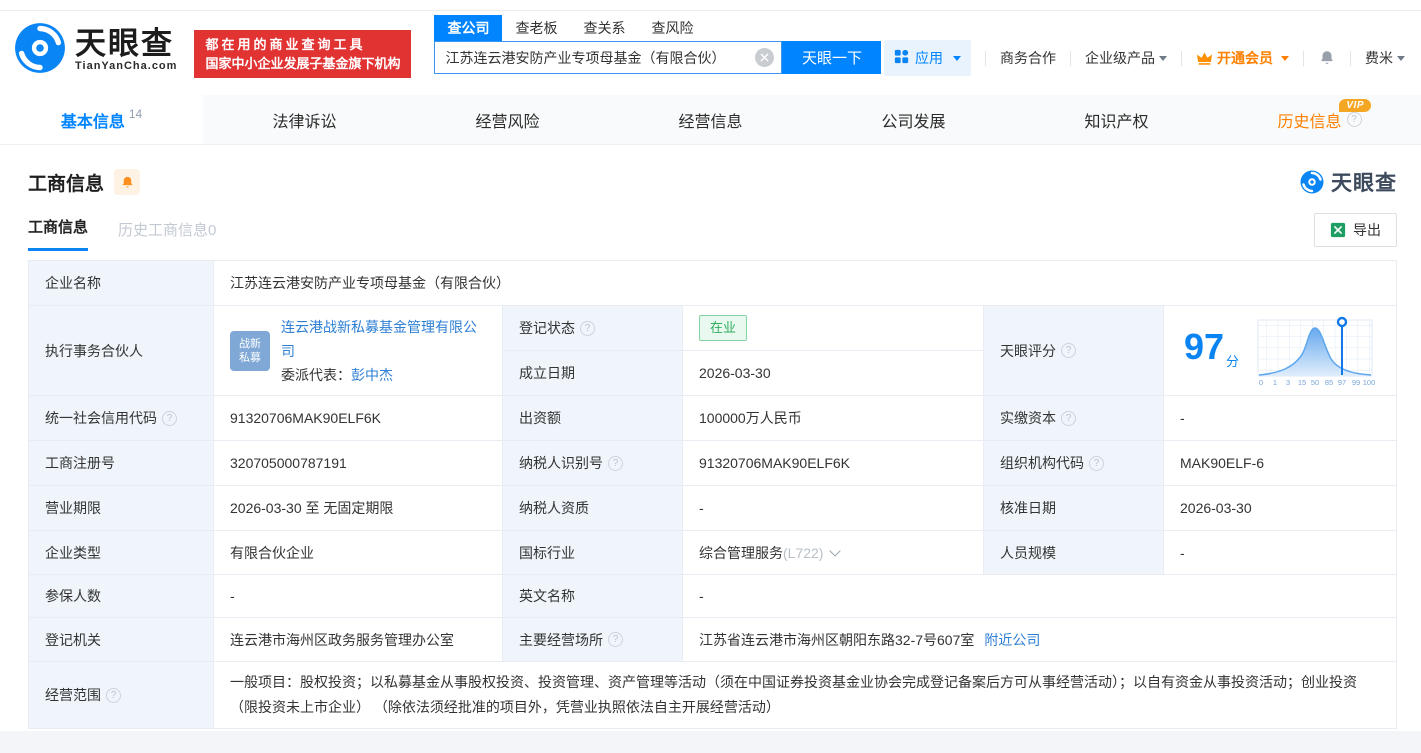 The image size is (1421, 753). I want to click on search-tabs: 查公司 查老板 查关系 查风险, so click(657, 28).